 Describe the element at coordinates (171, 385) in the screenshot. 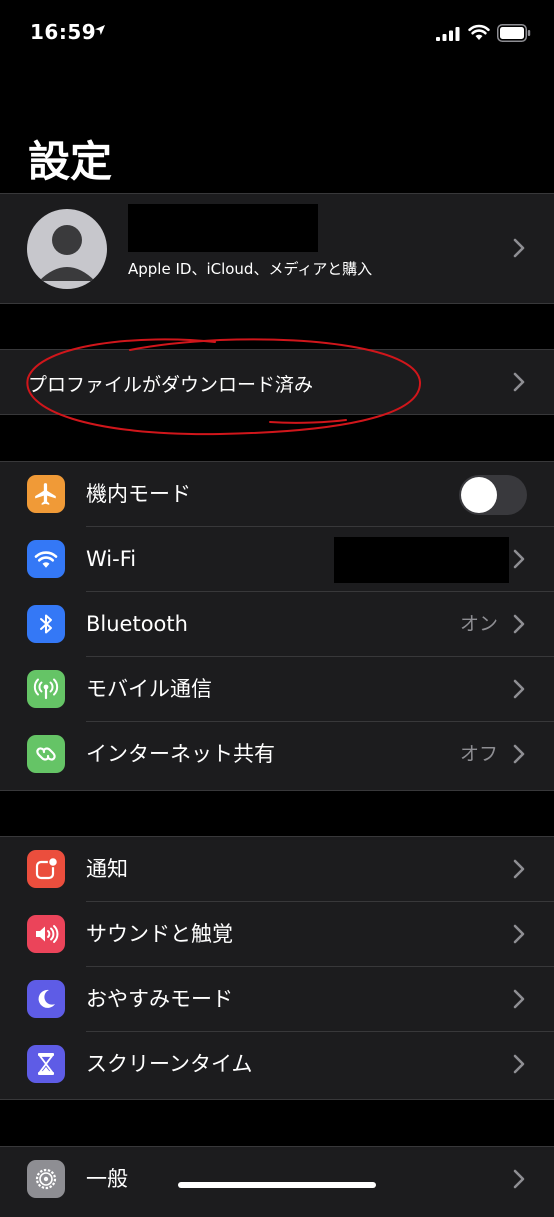

I see `profile-downloaded-label: プロファイルがダウンロード済み` at that location.